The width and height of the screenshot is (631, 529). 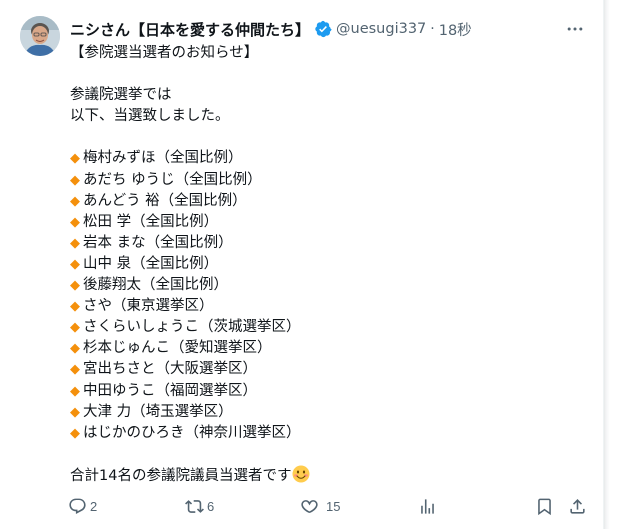 I want to click on more-options-icon, so click(x=575, y=29).